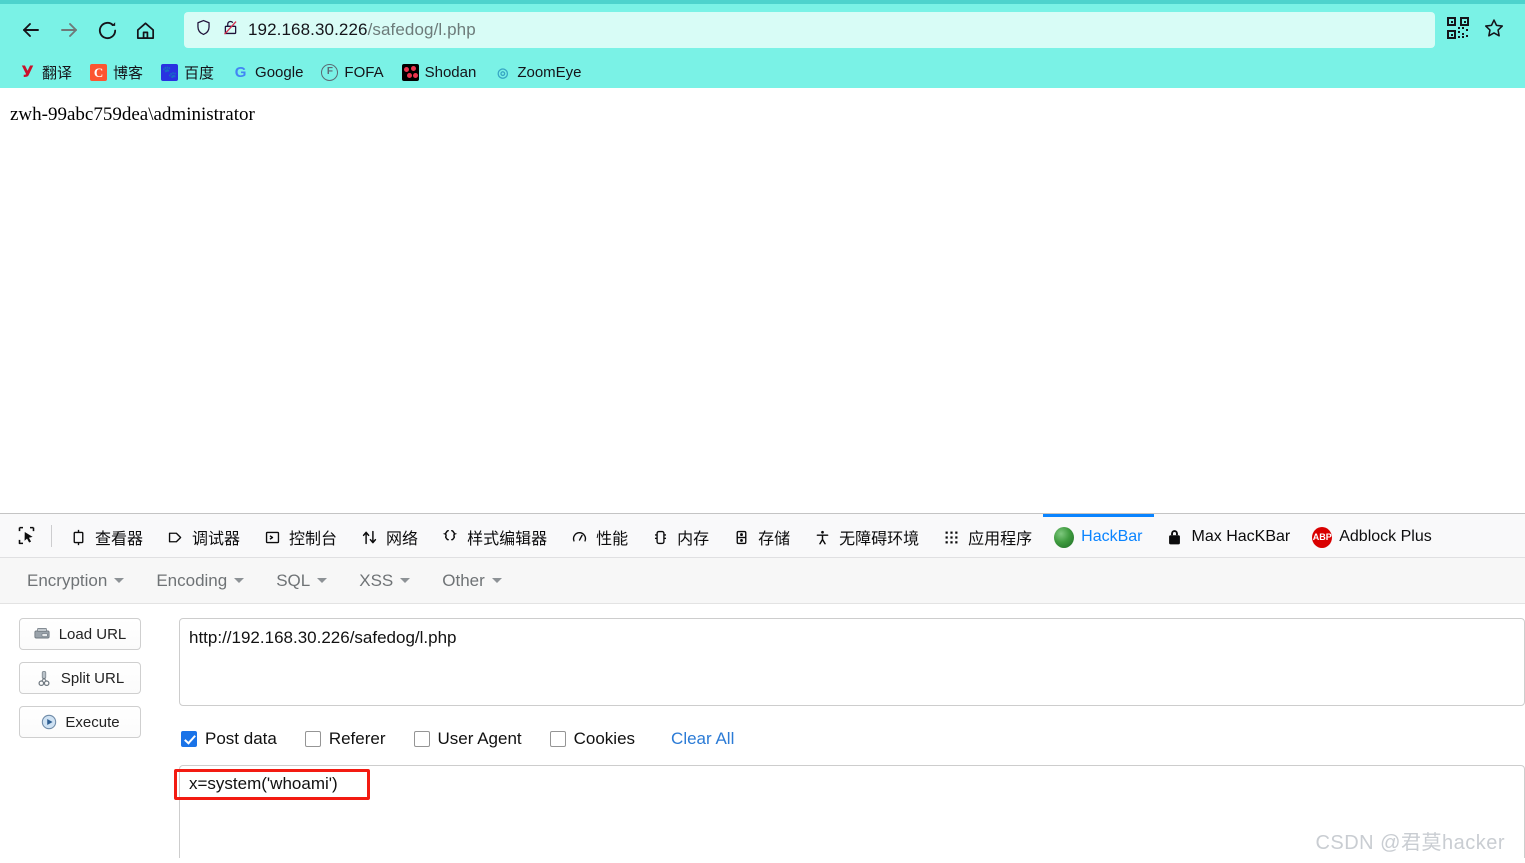  I want to click on tab-performance: 性能, so click(598, 535).